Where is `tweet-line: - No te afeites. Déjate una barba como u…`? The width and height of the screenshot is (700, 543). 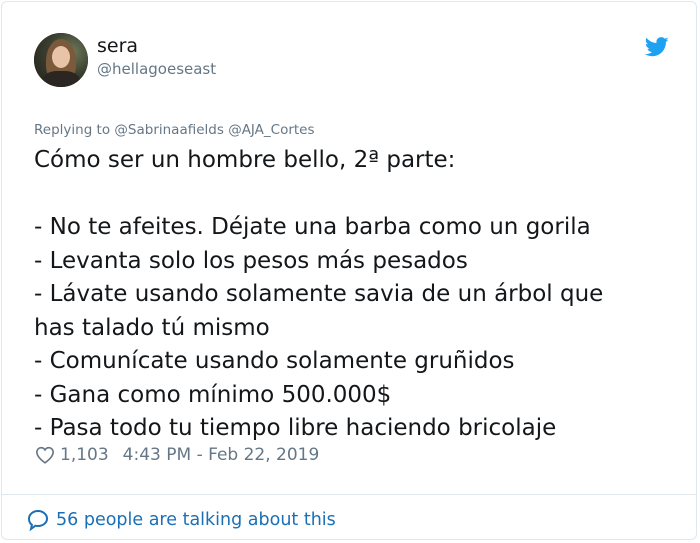
tweet-line: - No te afeites. Déjate una barba como u… is located at coordinates (312, 227).